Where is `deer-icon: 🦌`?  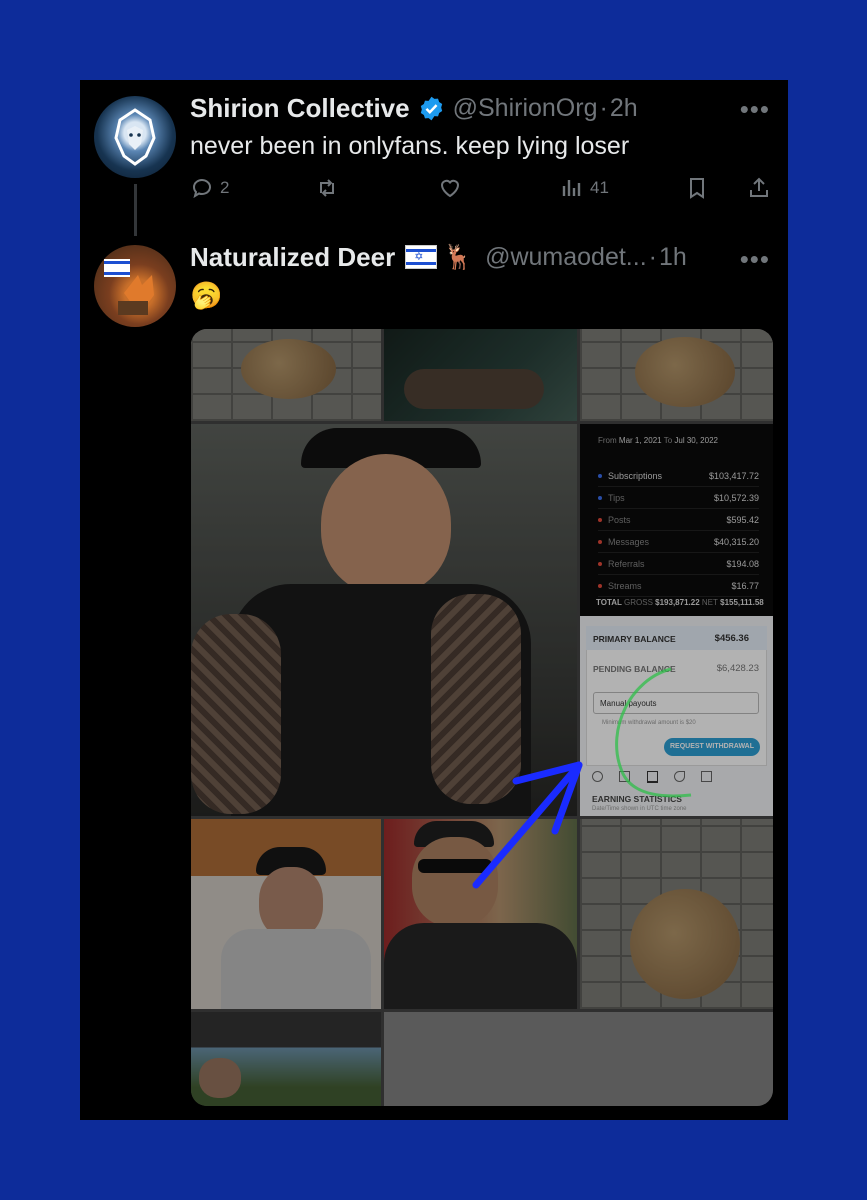
deer-icon: 🦌 is located at coordinates (458, 257).